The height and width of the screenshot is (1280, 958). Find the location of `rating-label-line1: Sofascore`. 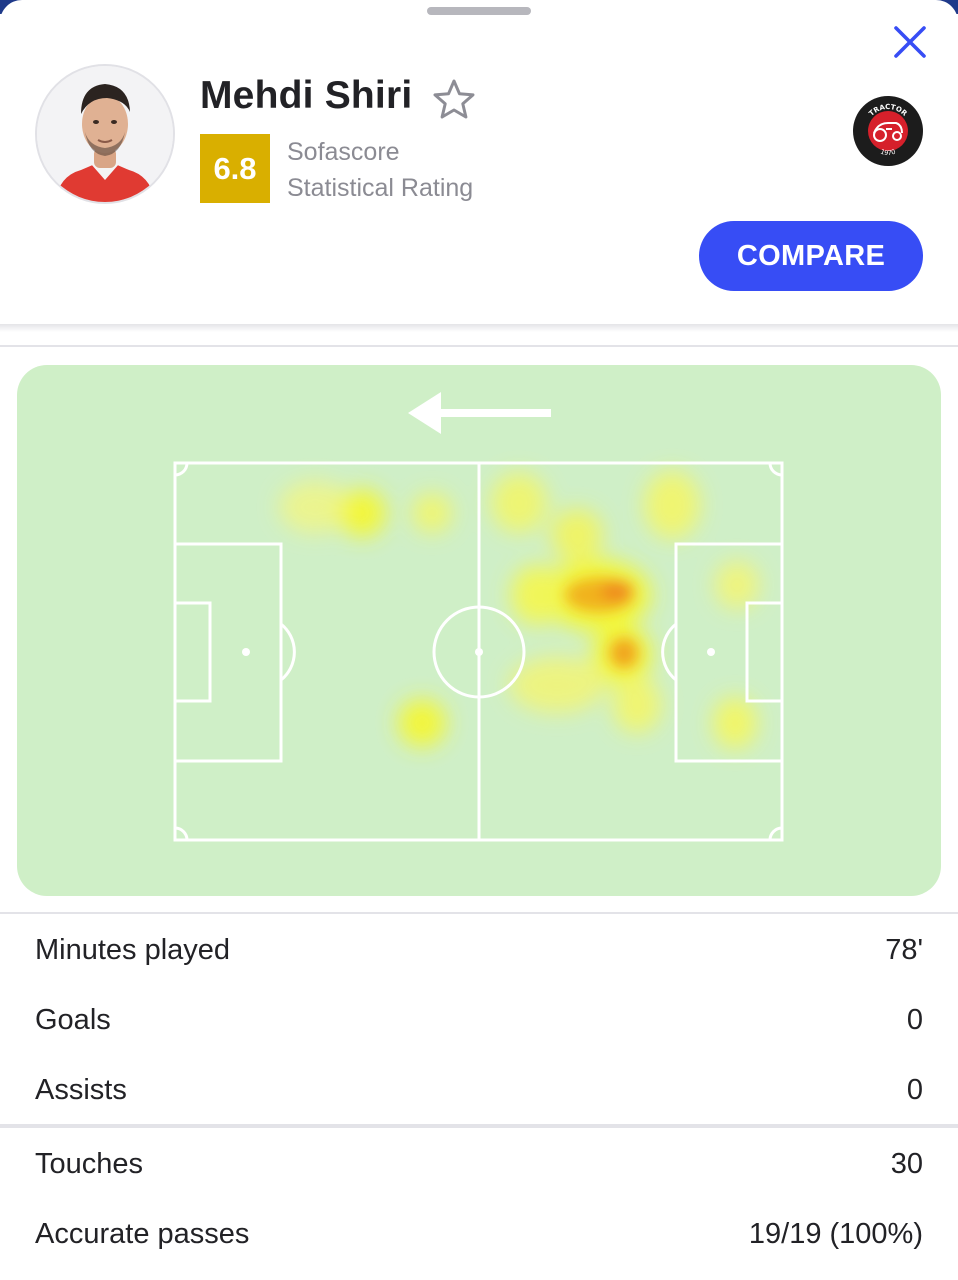

rating-label-line1: Sofascore is located at coordinates (343, 152).